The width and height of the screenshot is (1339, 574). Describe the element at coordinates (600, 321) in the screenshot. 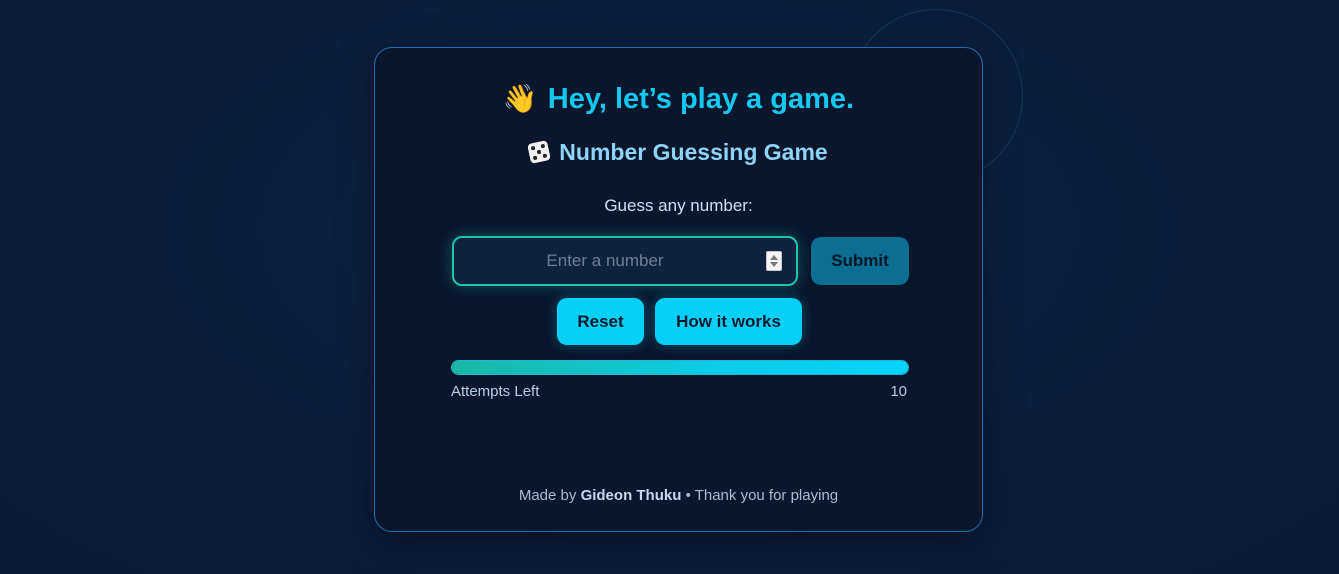

I see `reset-button: Reset` at that location.